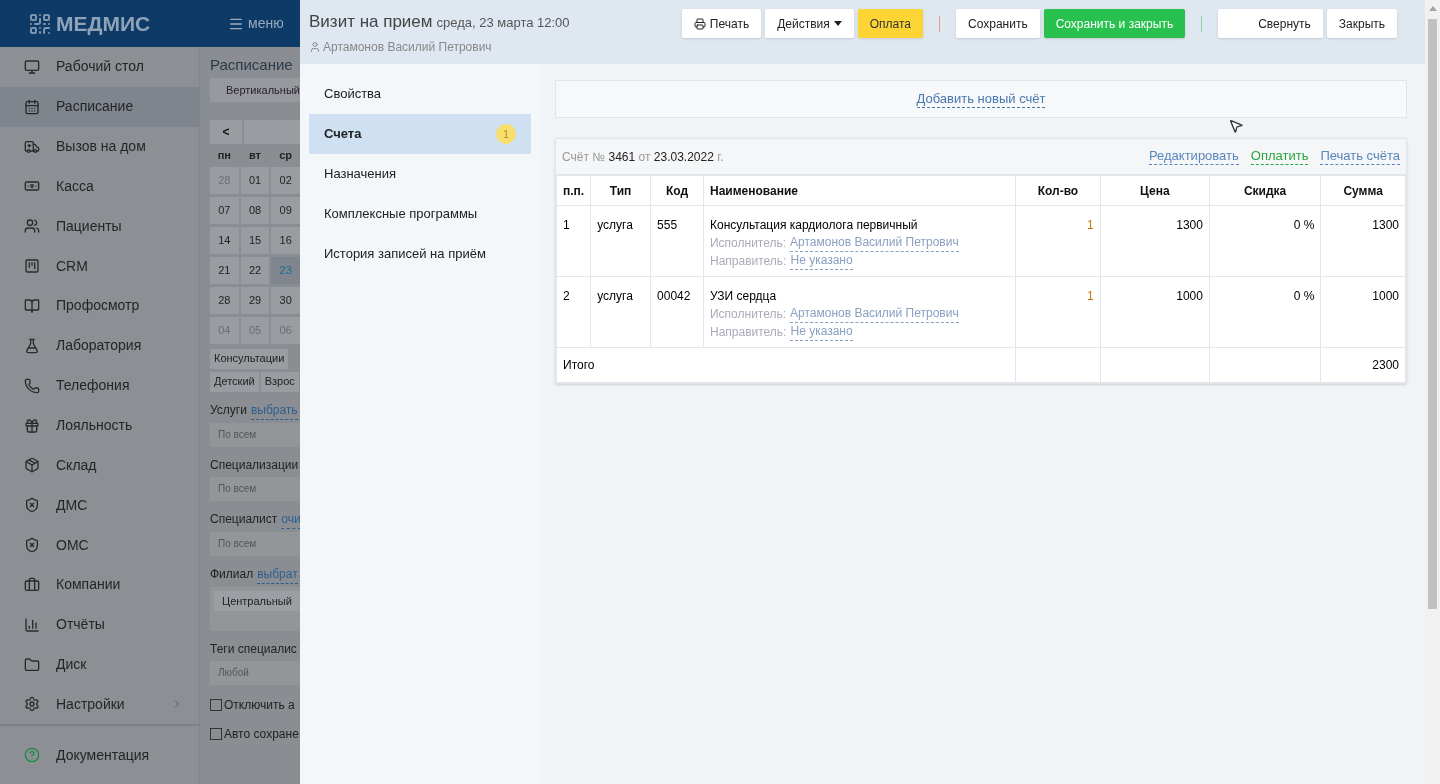 This screenshot has height=784, width=1440. I want to click on help-icon, so click(32, 755).